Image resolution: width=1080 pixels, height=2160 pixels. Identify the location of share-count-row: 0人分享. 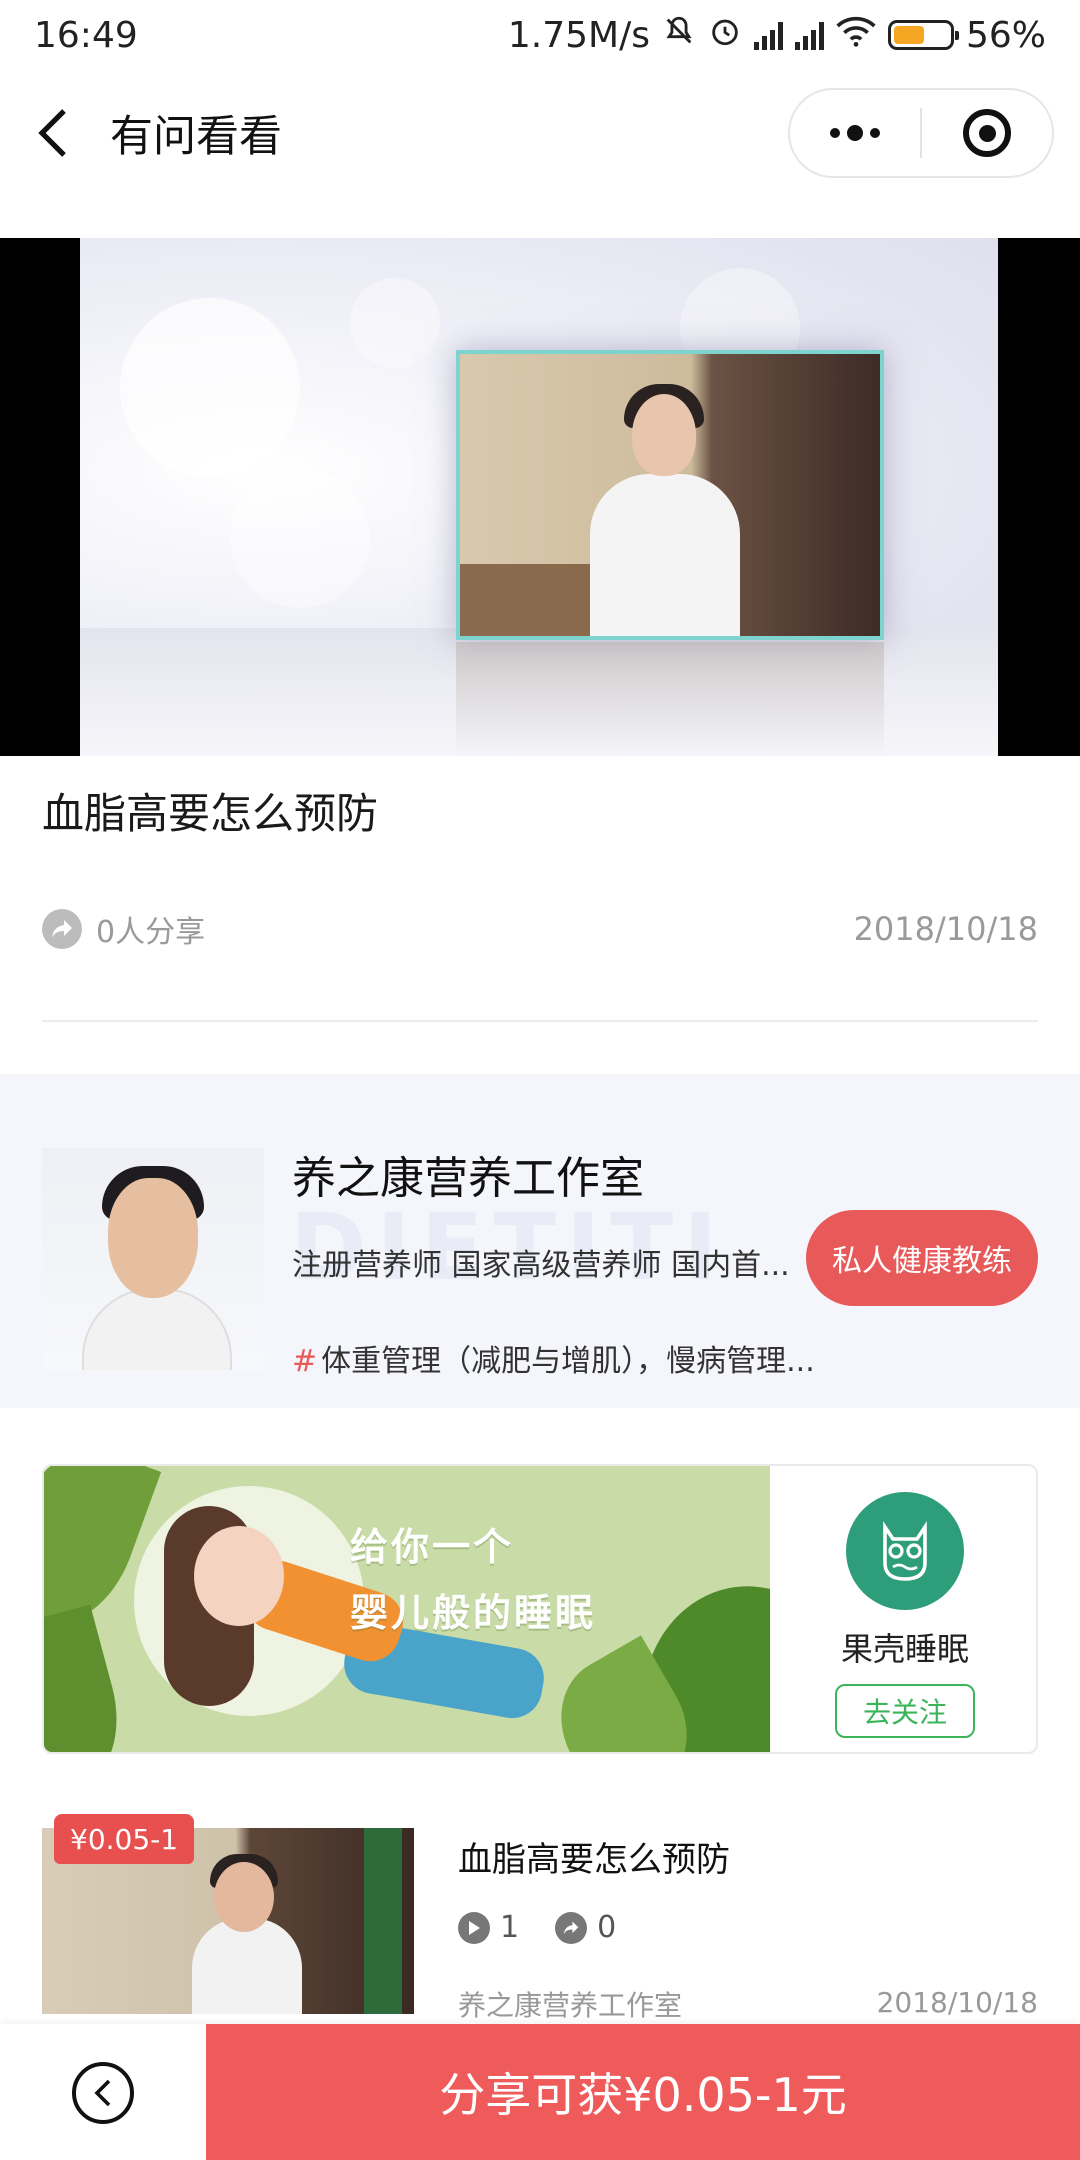
(123, 929).